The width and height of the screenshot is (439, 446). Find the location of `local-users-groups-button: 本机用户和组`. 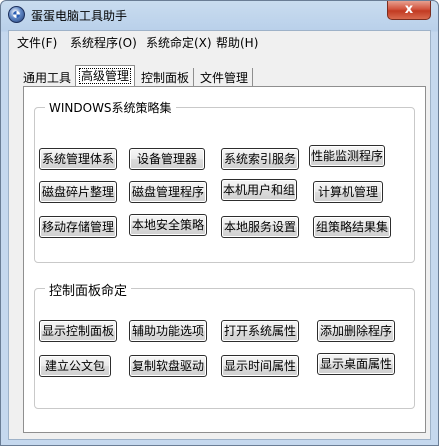

local-users-groups-button: 本机用户和组 is located at coordinates (259, 190).